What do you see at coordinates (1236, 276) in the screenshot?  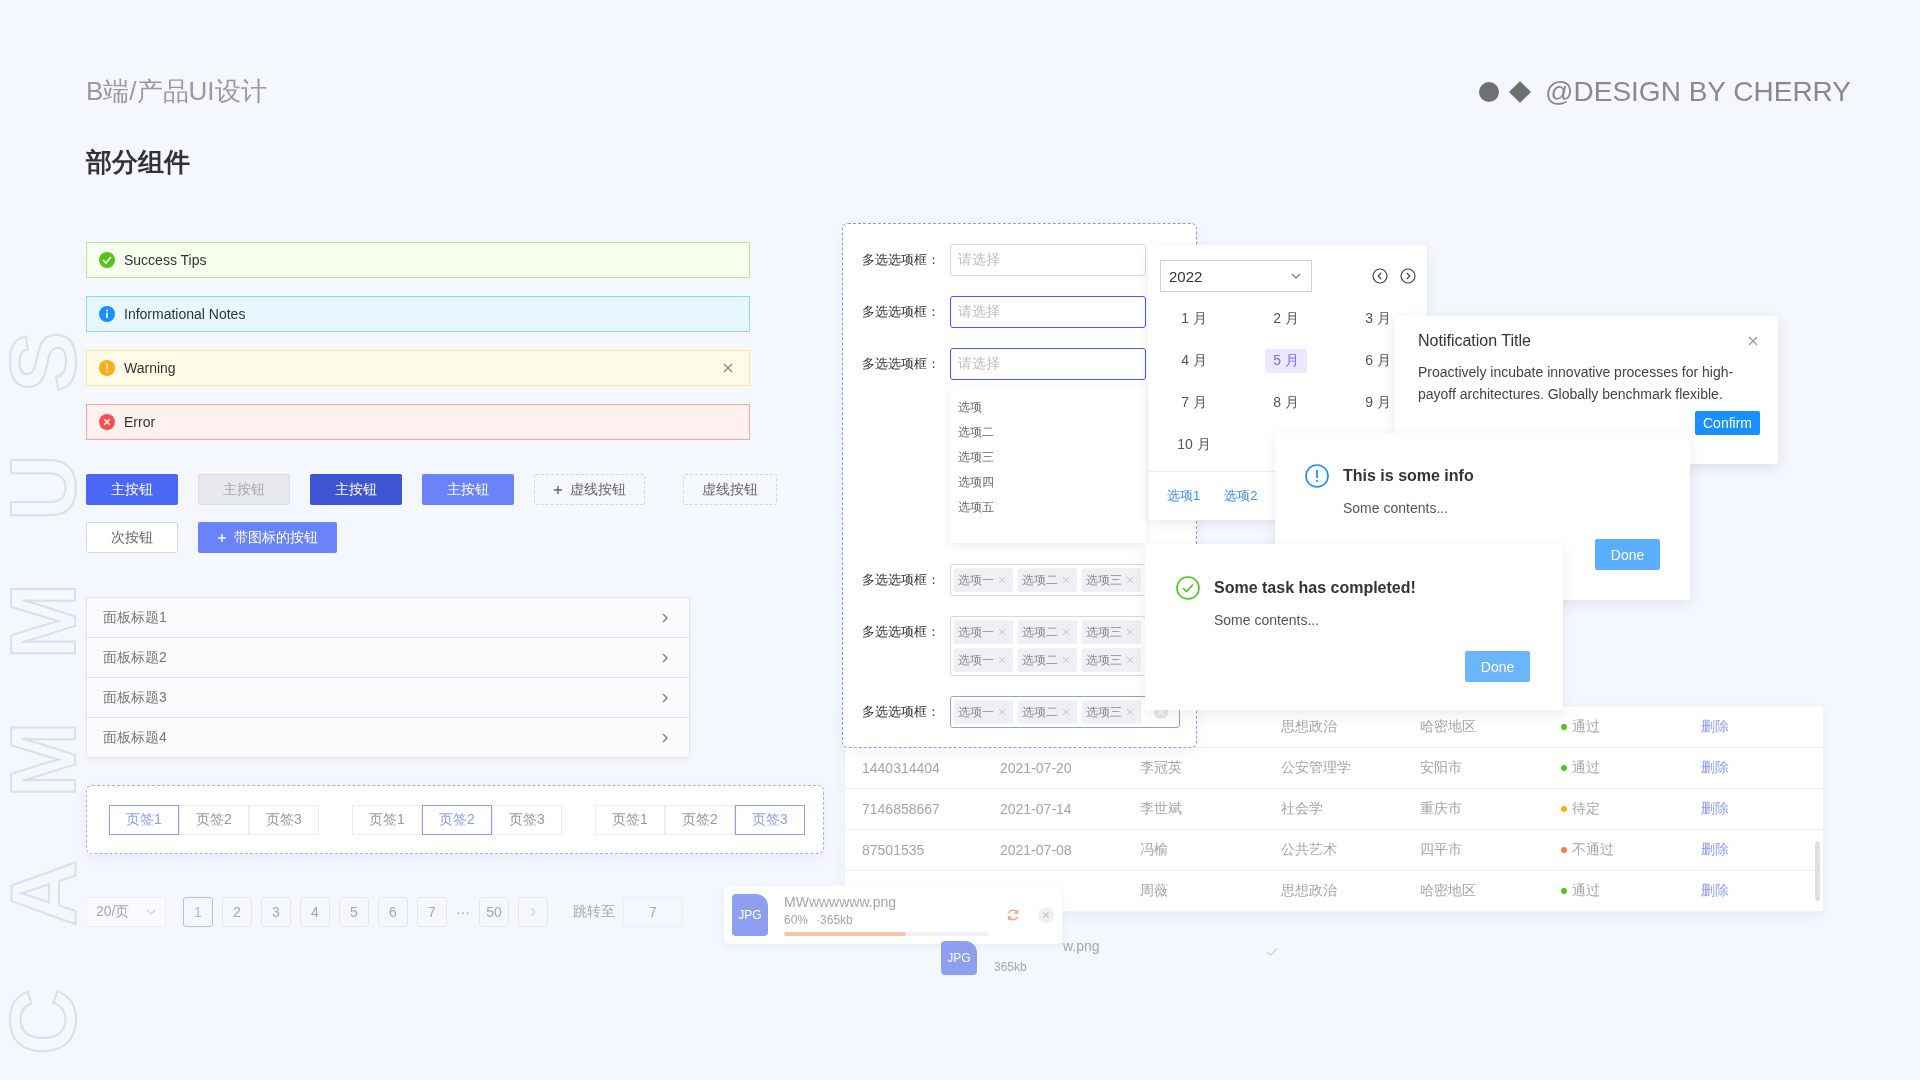 I see `year-select: 2022` at bounding box center [1236, 276].